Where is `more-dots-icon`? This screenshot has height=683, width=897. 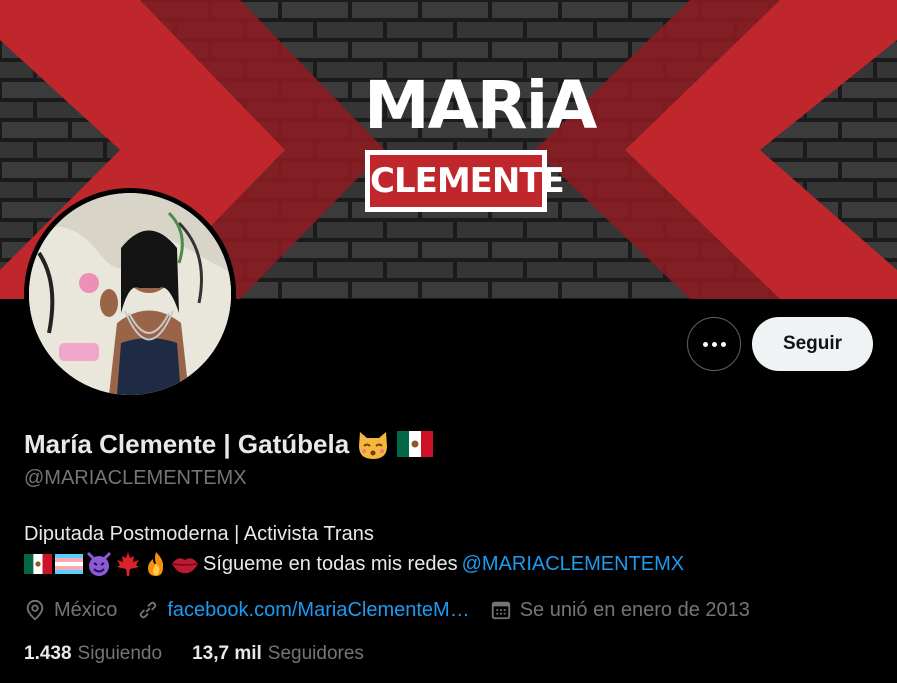 more-dots-icon is located at coordinates (714, 344).